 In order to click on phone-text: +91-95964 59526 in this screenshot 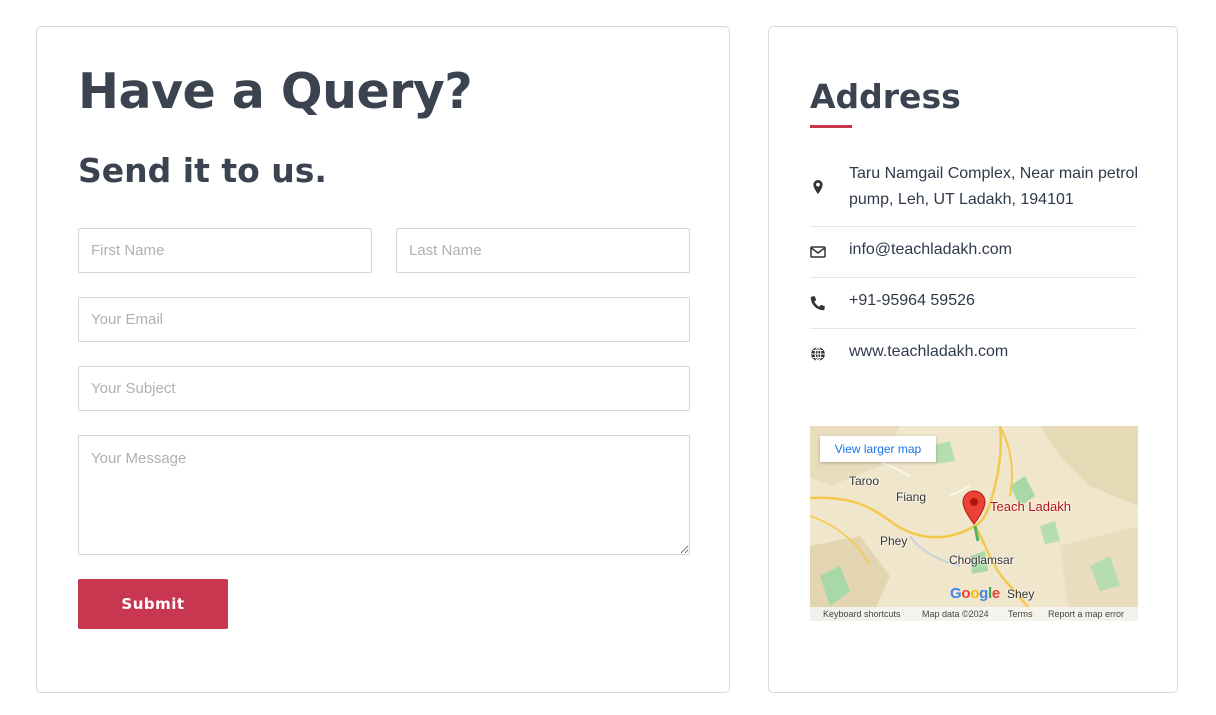, I will do `click(912, 301)`.